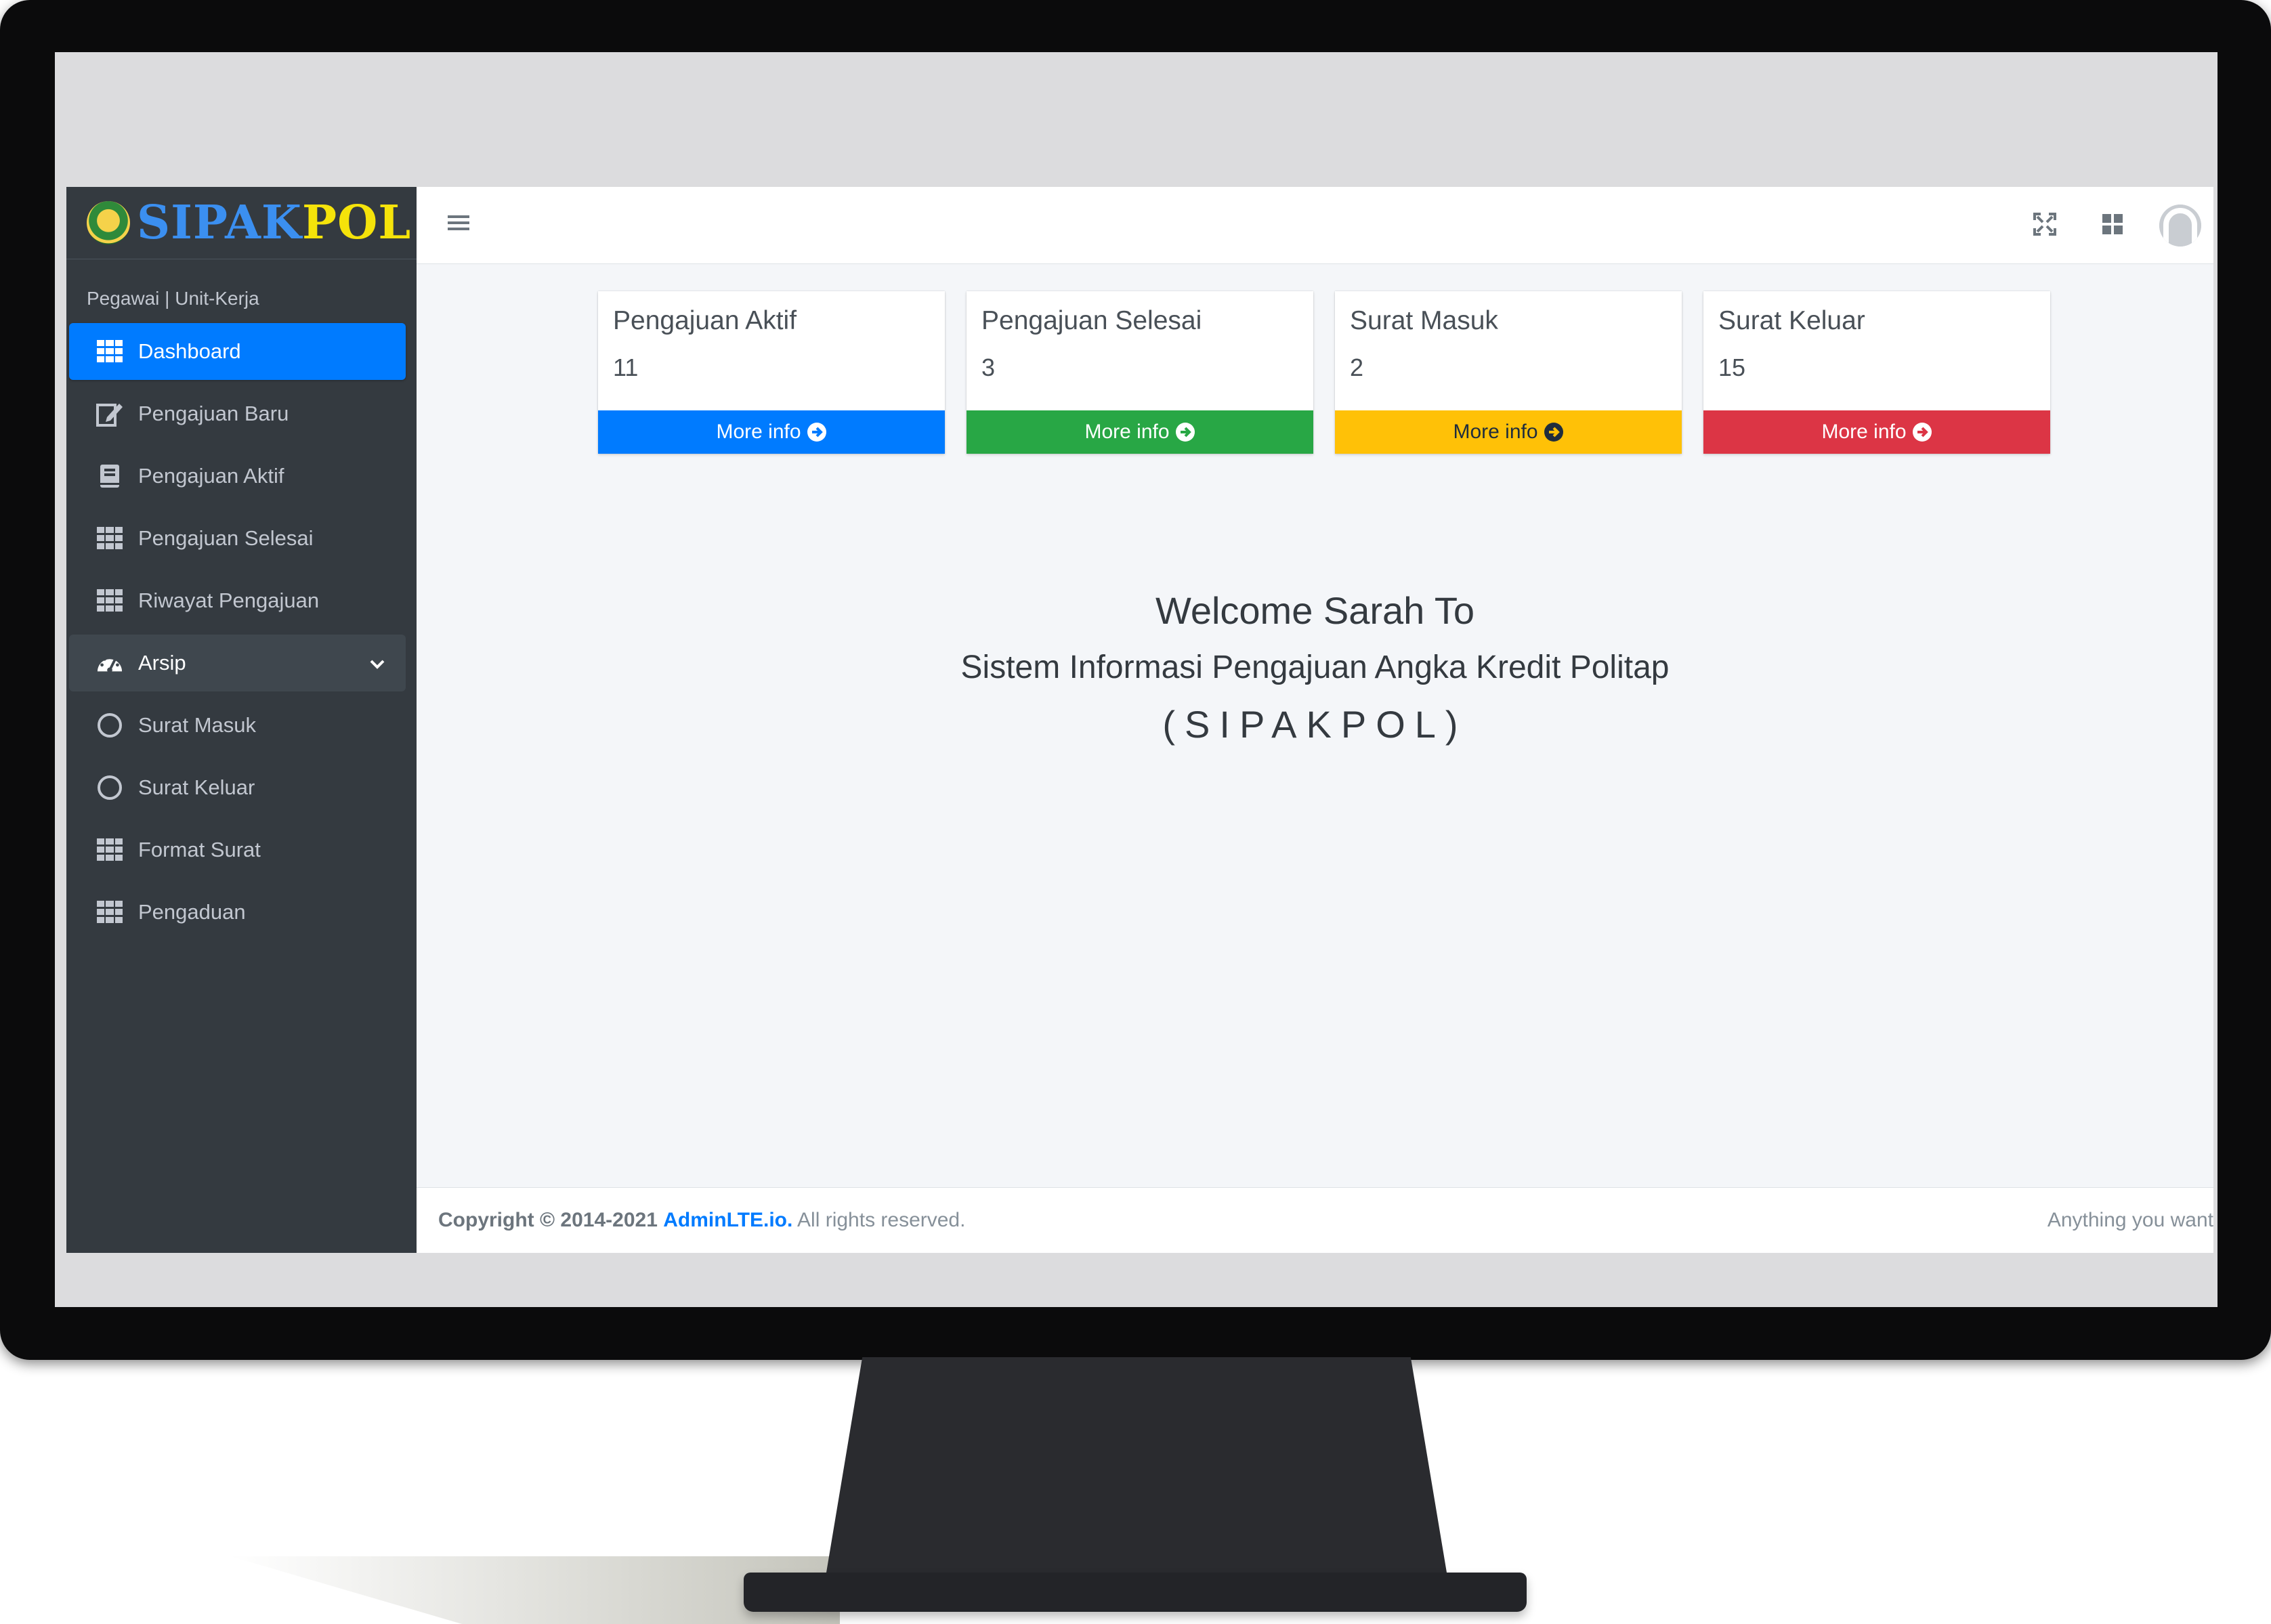 The width and height of the screenshot is (2271, 1624). What do you see at coordinates (357, 223) in the screenshot?
I see `brand-text-part2: POL` at bounding box center [357, 223].